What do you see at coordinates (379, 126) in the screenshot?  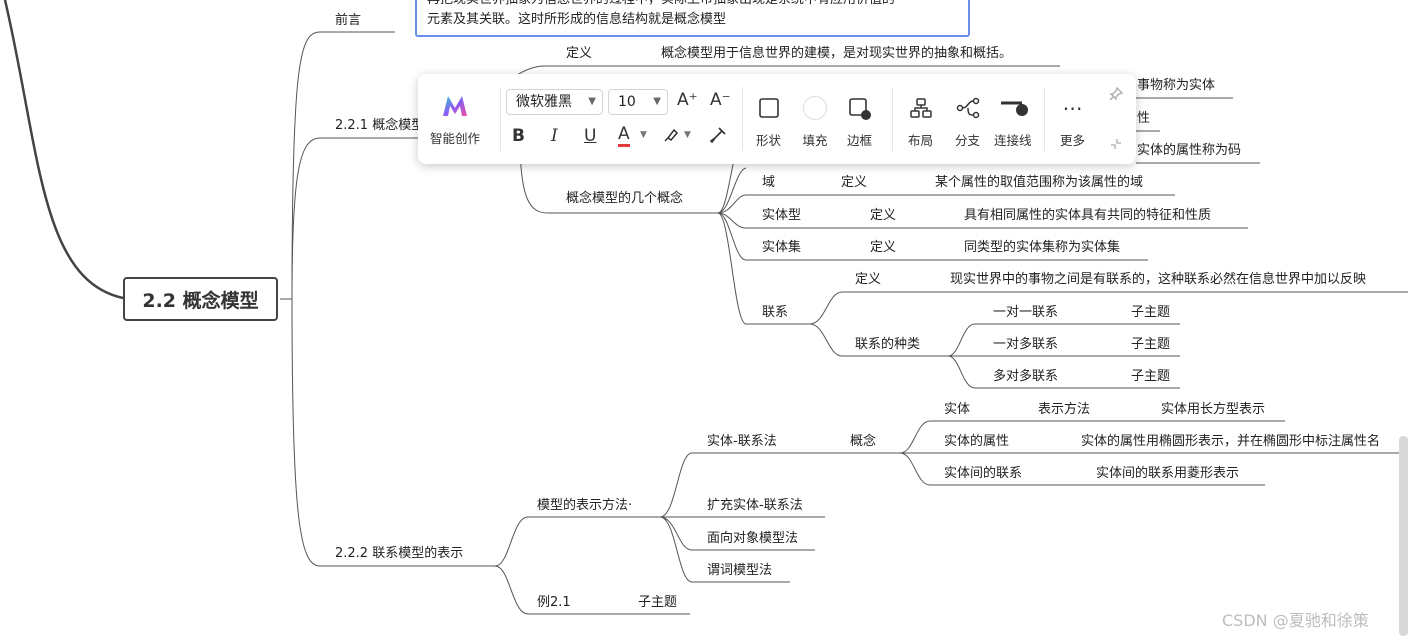 I see `topic-2-2-1: 2.2.1 概念模型` at bounding box center [379, 126].